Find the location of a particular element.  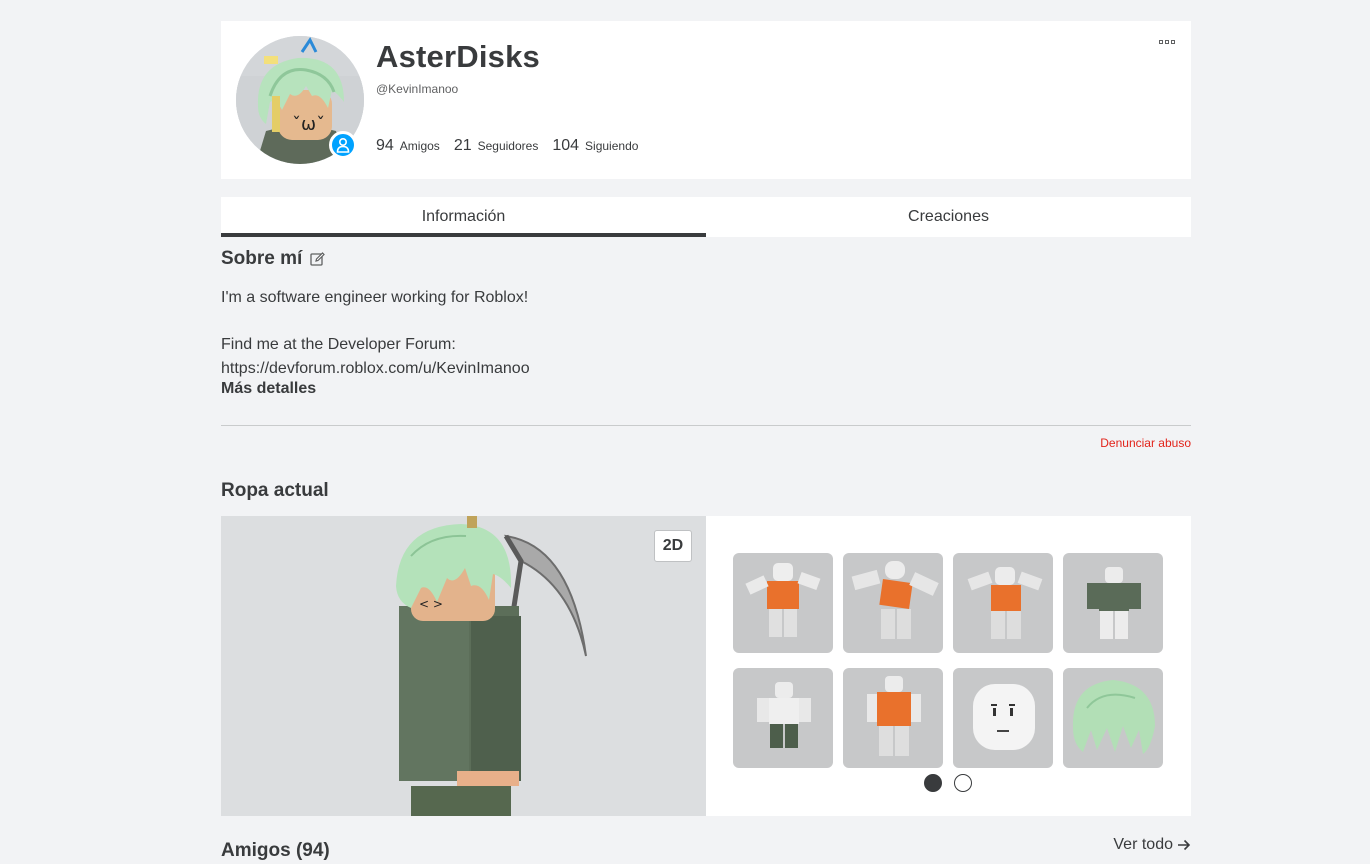

username: @KevinImanoo is located at coordinates (417, 89).